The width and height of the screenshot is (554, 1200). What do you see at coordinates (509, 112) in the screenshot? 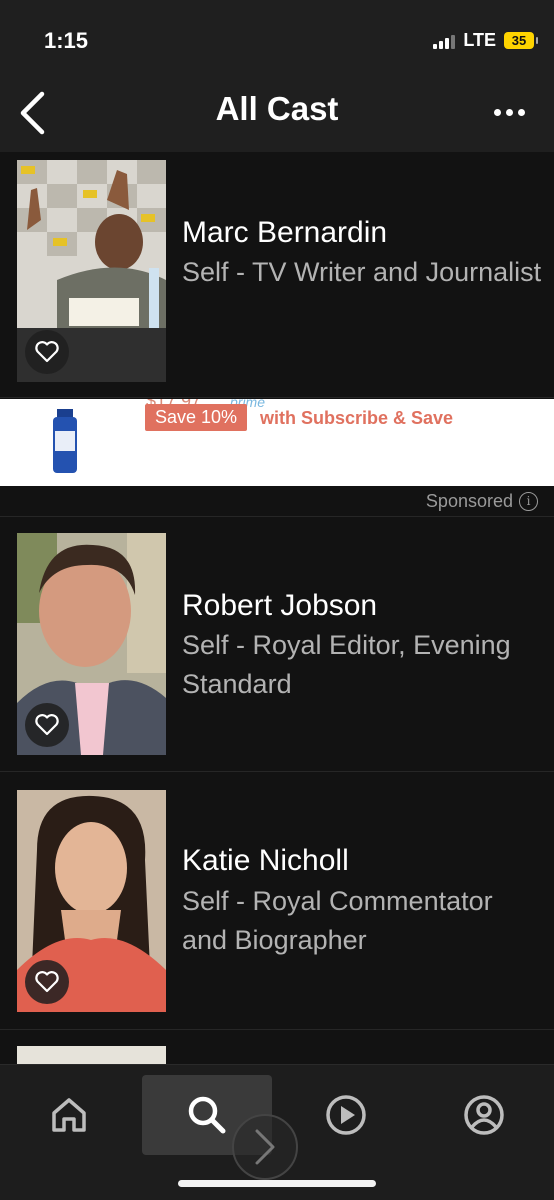
I see `more-options-button` at bounding box center [509, 112].